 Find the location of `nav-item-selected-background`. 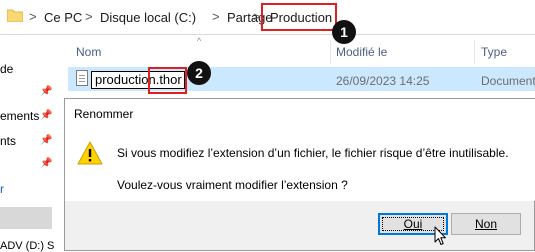

nav-item-selected-background is located at coordinates (26, 218).